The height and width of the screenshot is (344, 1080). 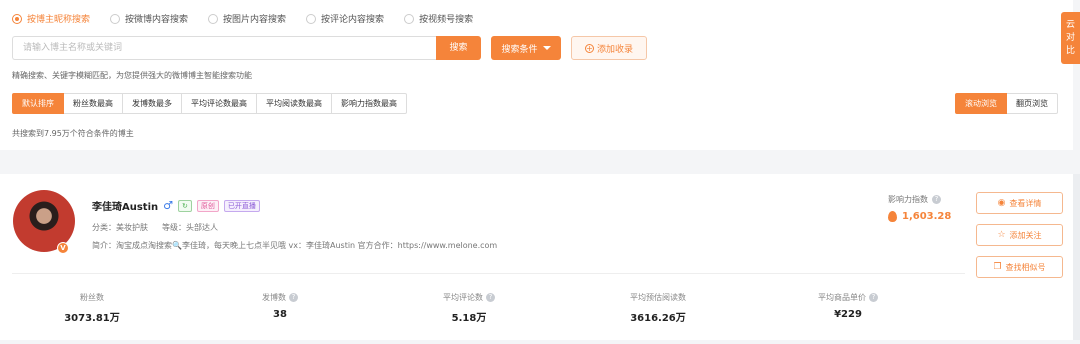 What do you see at coordinates (446, 20) in the screenshot?
I see `radio-label: 按视频号搜索` at bounding box center [446, 20].